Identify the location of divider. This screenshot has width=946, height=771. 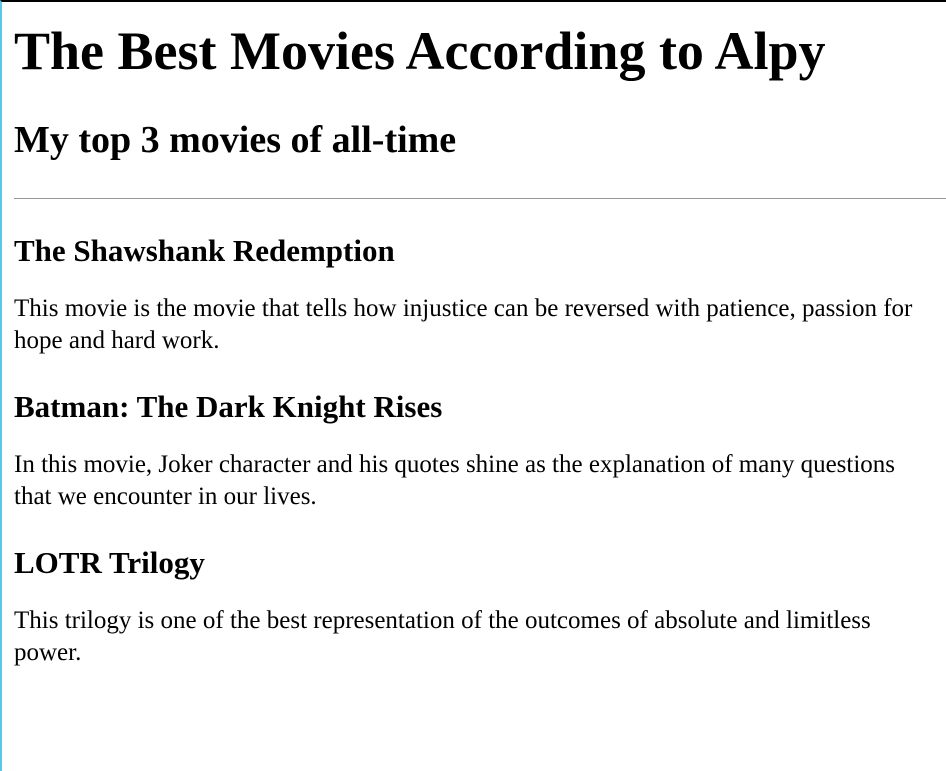
(480, 198).